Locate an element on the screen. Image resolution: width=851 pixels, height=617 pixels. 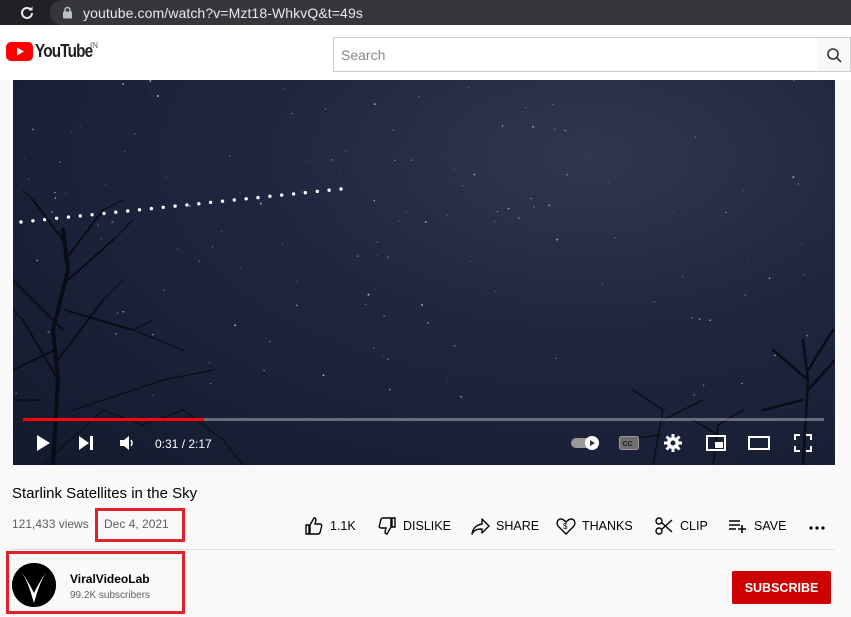
search-input is located at coordinates (579, 54).